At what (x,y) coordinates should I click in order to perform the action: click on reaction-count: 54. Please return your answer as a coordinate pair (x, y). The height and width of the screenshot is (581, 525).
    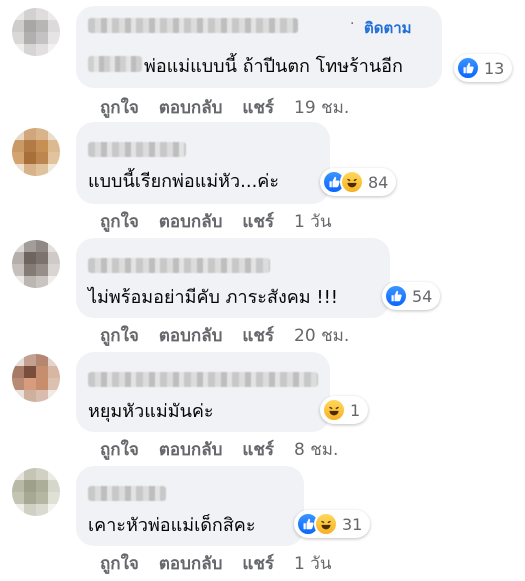
    Looking at the image, I should click on (422, 296).